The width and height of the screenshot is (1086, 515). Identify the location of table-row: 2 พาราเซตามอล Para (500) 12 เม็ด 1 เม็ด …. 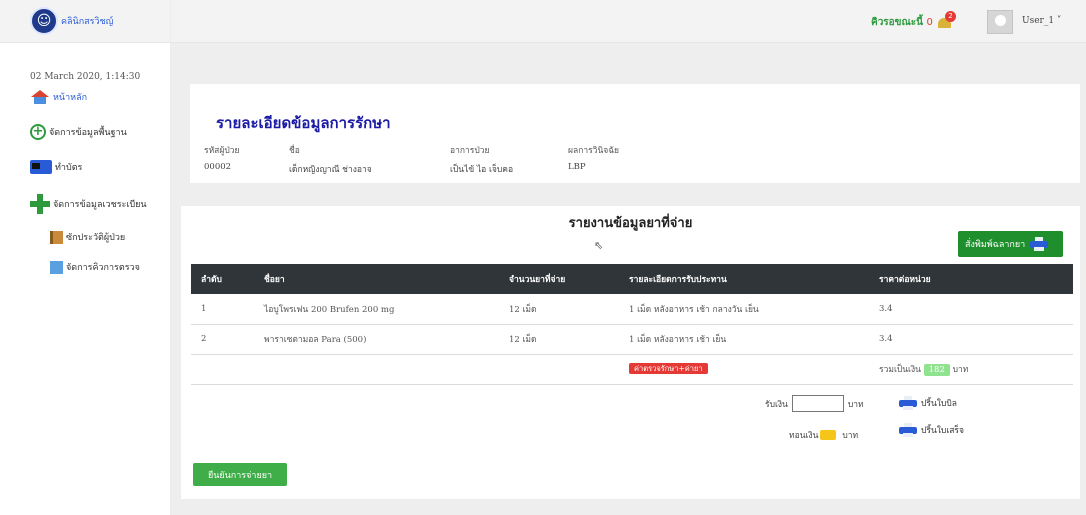
(632, 339).